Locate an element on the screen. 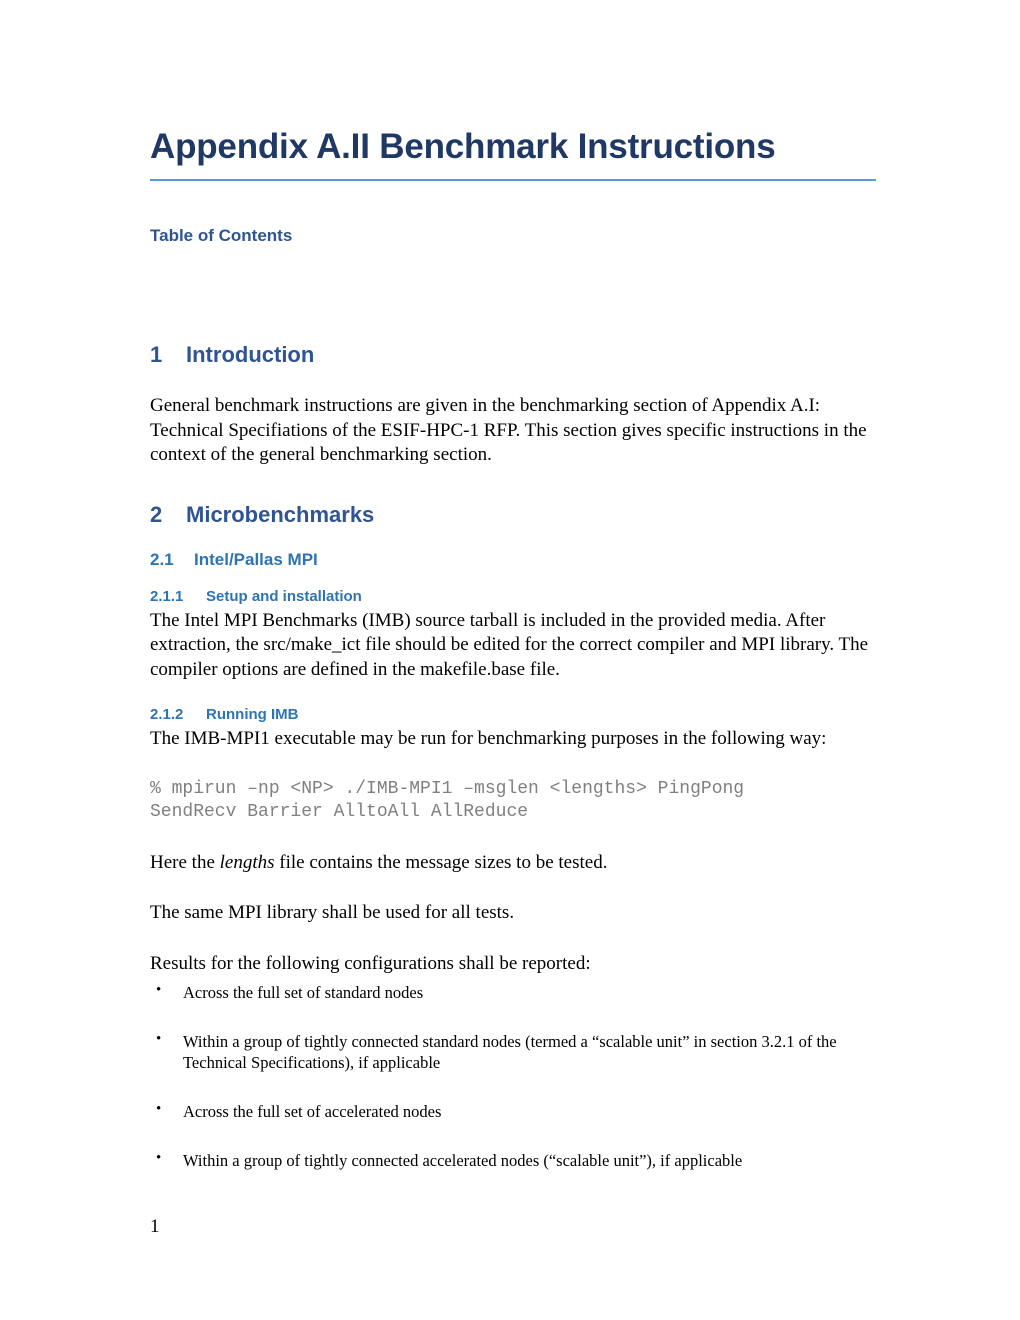 Image resolution: width=1020 pixels, height=1320 pixels. heading-setup-and-installation-number: 2.1.1 is located at coordinates (167, 596).